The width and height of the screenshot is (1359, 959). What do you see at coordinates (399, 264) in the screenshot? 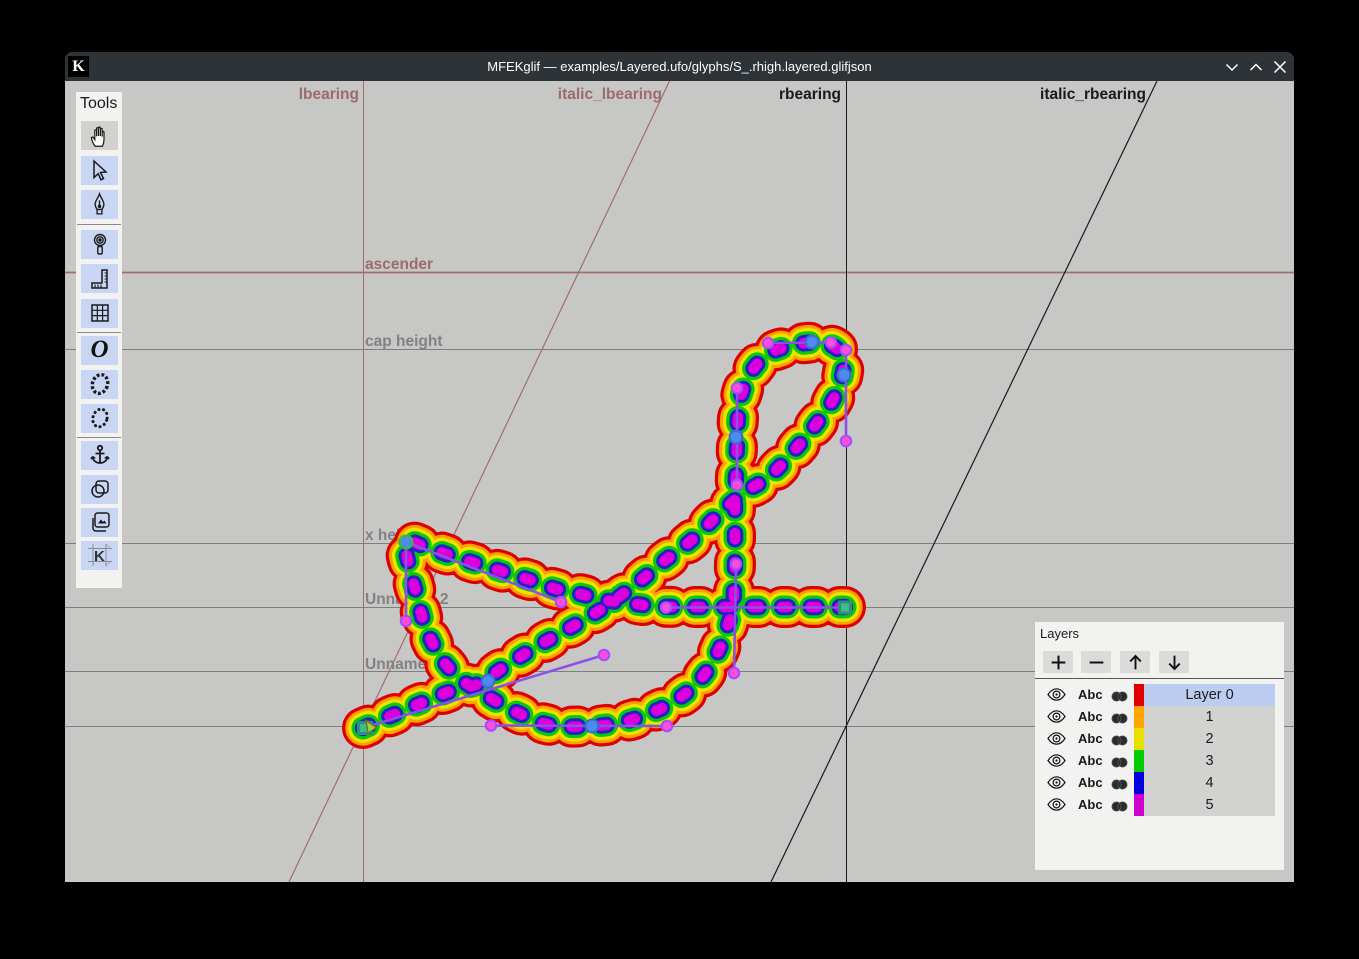
I see `svg-text: ascender` at bounding box center [399, 264].